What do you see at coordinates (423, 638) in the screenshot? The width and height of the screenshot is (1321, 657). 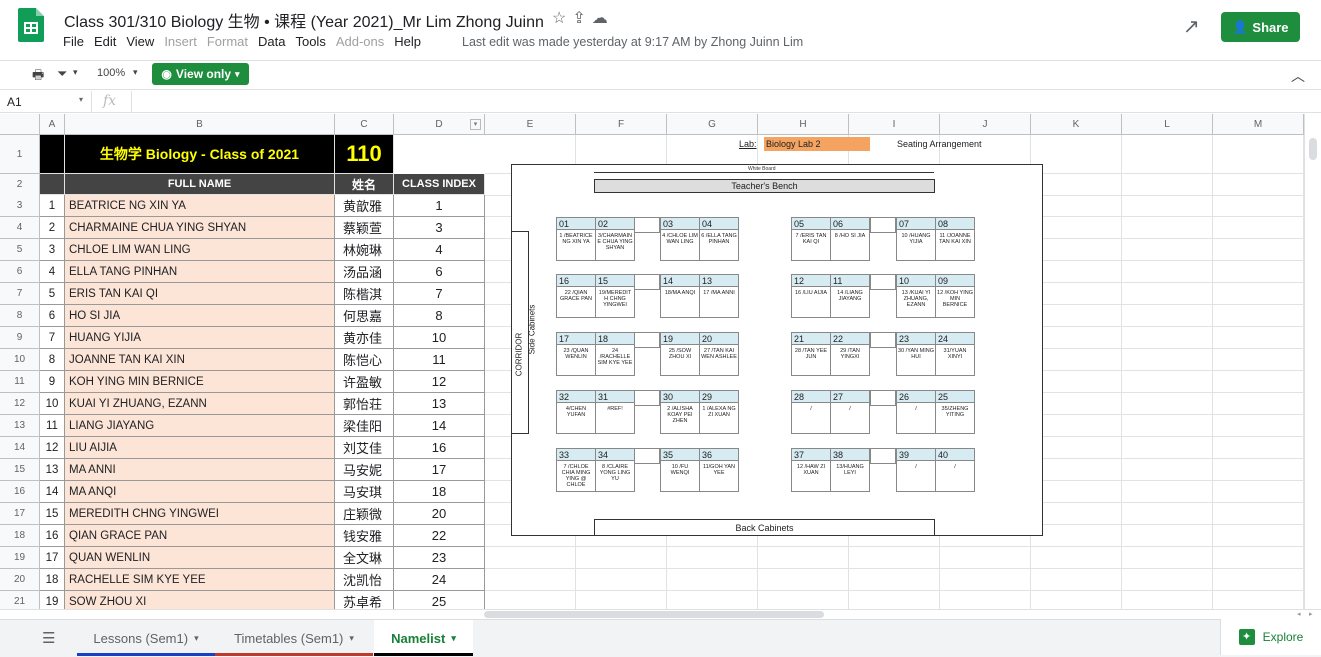 I see `sheet-tab-namelist: Namelist ▾` at bounding box center [423, 638].